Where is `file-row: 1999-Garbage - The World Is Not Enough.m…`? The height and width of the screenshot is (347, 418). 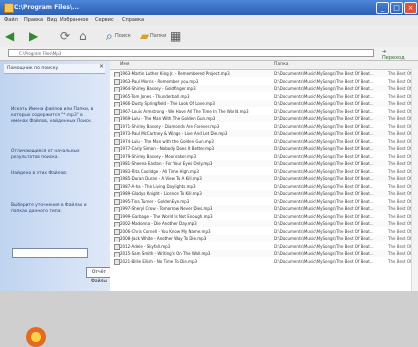
file-row: 1999-Garbage - The World Is Not Enough.m… is located at coordinates (264, 216).